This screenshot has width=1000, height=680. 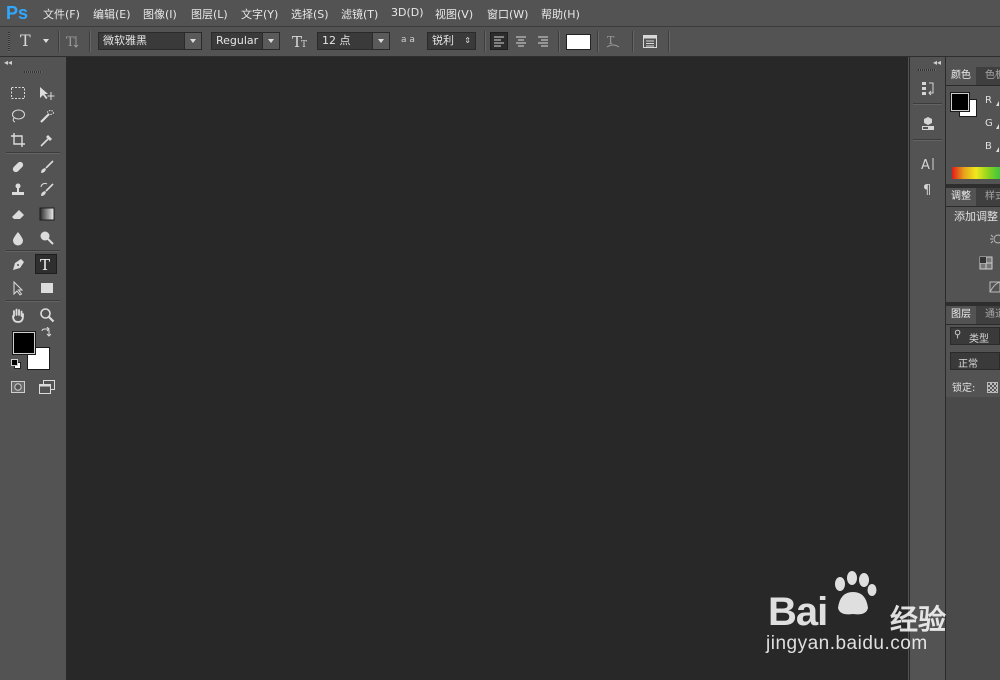 What do you see at coordinates (928, 164) in the screenshot?
I see `character-icon: A` at bounding box center [928, 164].